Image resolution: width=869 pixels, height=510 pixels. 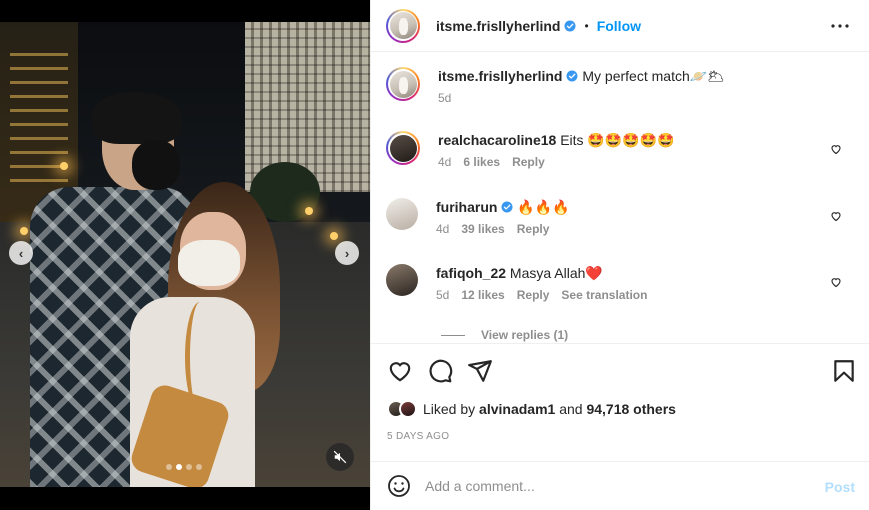 What do you see at coordinates (480, 371) in the screenshot?
I see `share-icon` at bounding box center [480, 371].